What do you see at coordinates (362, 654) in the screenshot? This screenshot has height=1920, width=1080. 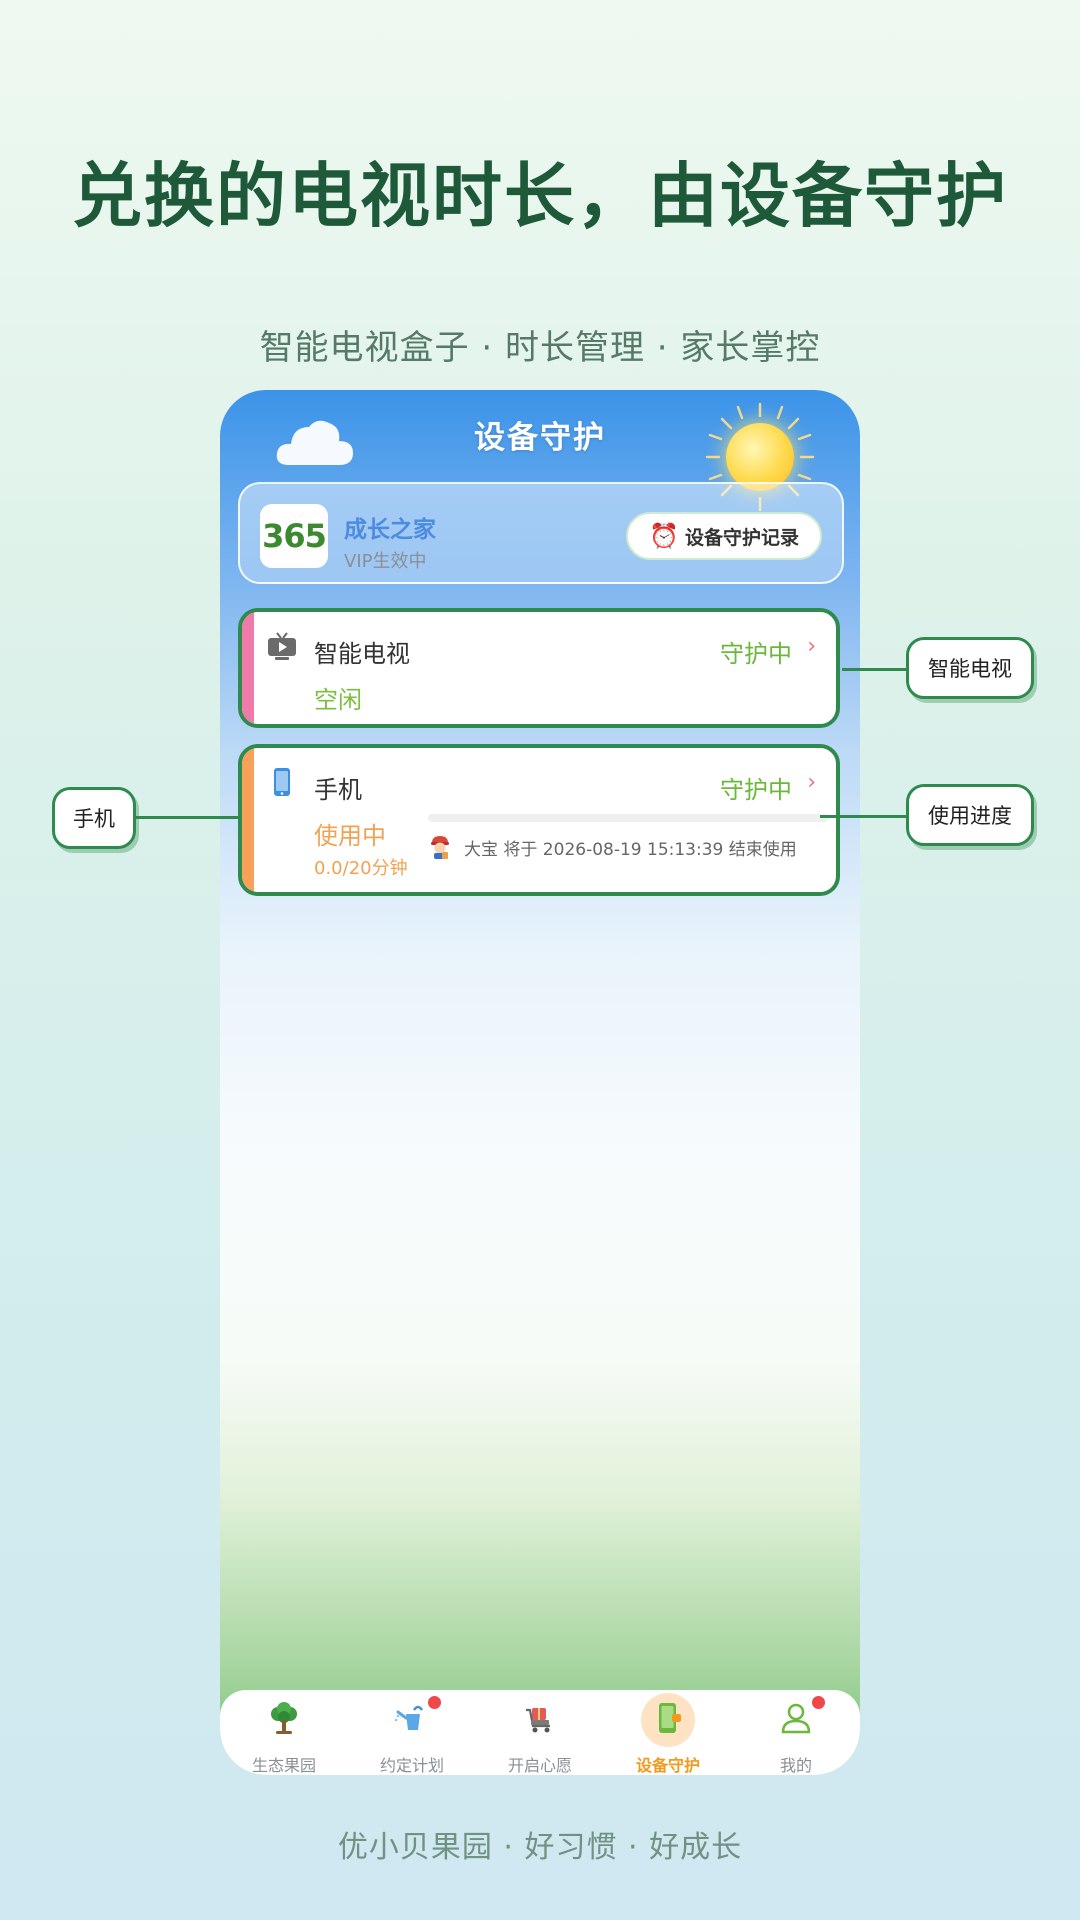 I see `device-name: 智能电视` at bounding box center [362, 654].